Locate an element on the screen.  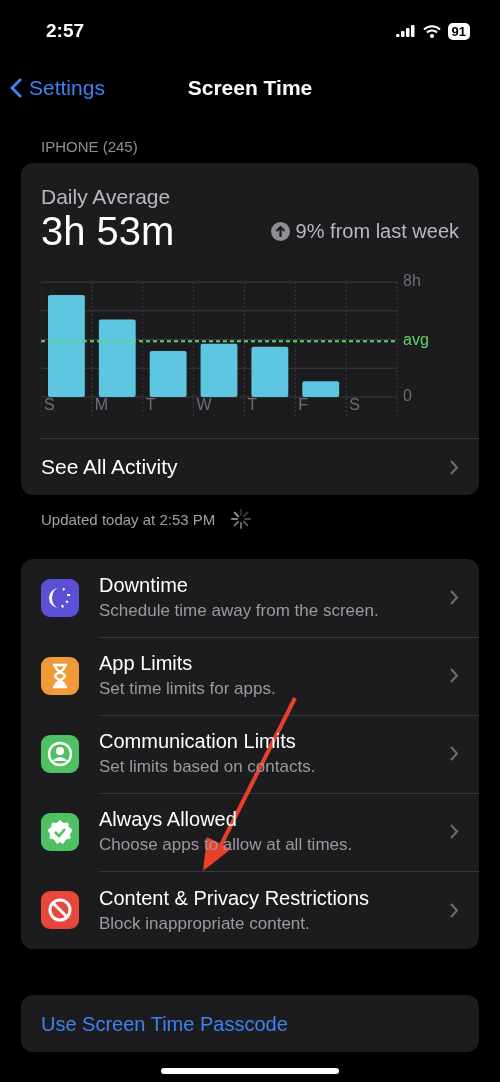
settings-row: Content & Privacy Restrictions Block inappropriate content. is located at coordinates (250, 910).